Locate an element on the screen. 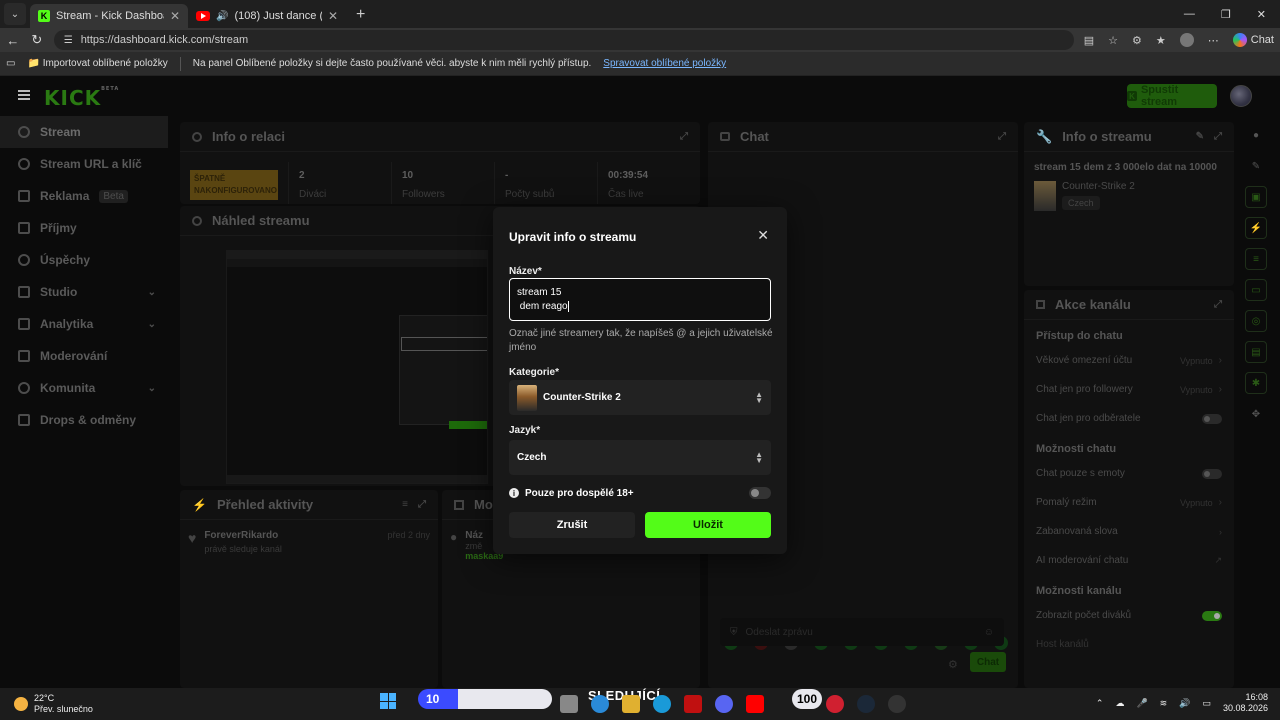 This screenshot has width=1280, height=720. save-button: Uložit is located at coordinates (708, 525).